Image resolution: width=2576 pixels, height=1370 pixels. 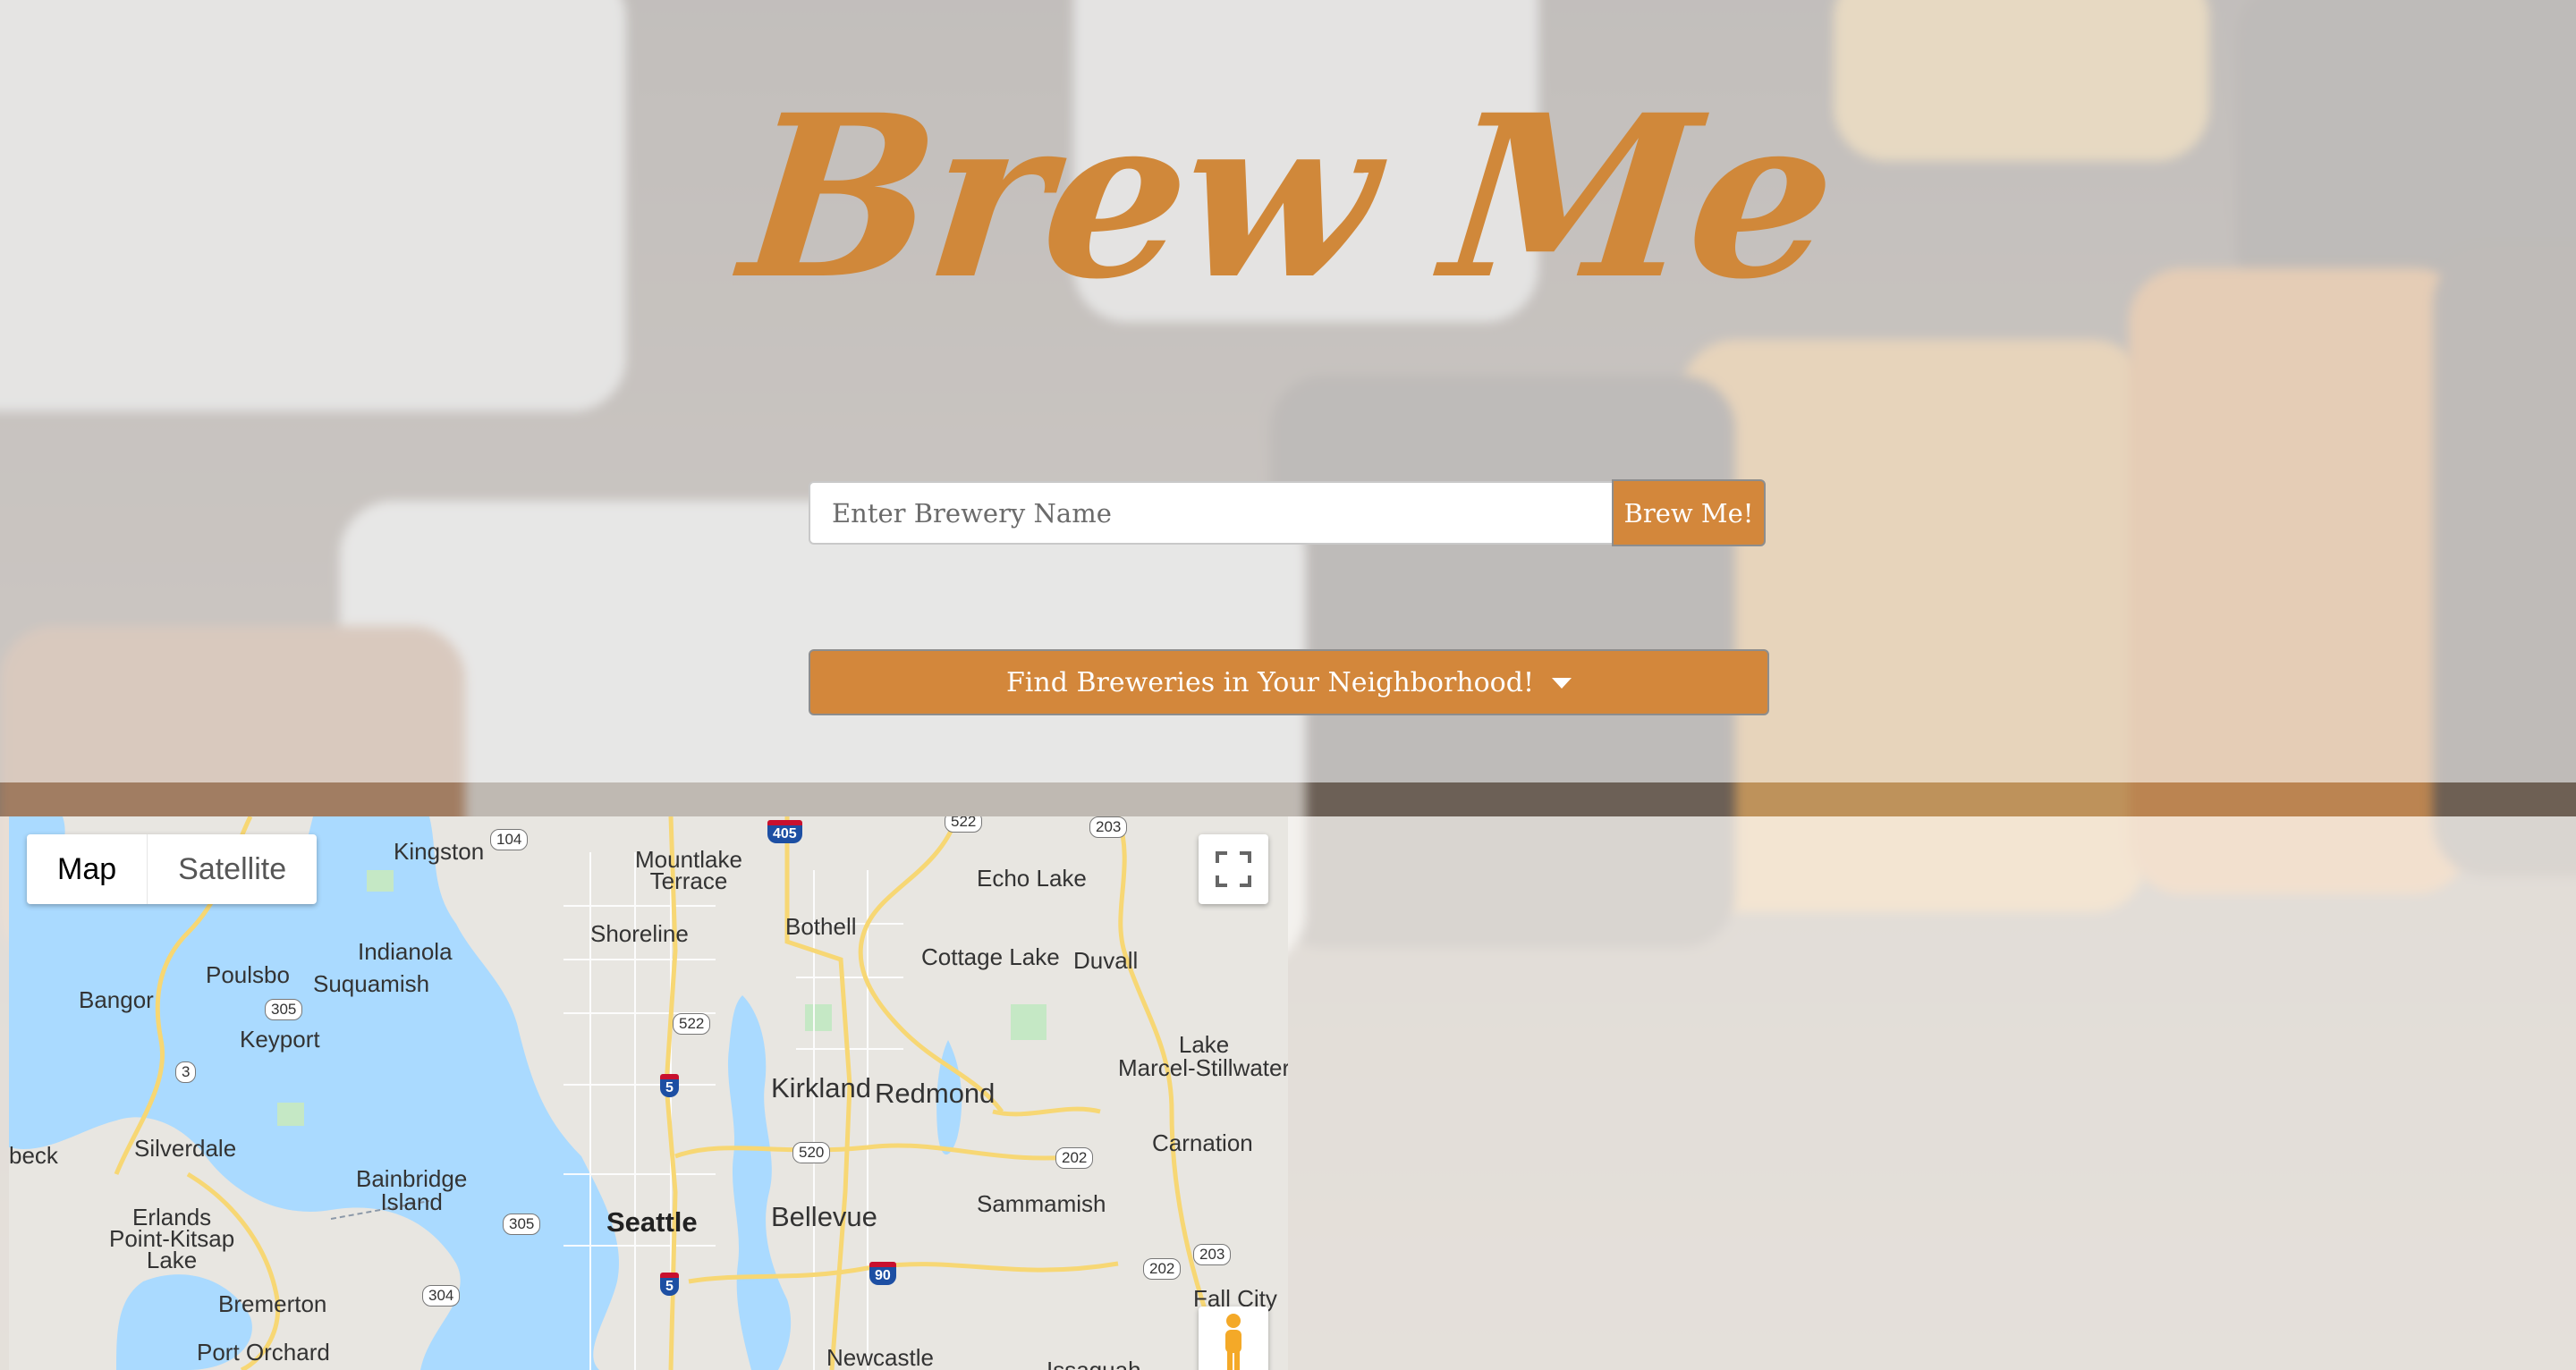 I want to click on place-cottage-lake: Cottage Lake, so click(x=990, y=956).